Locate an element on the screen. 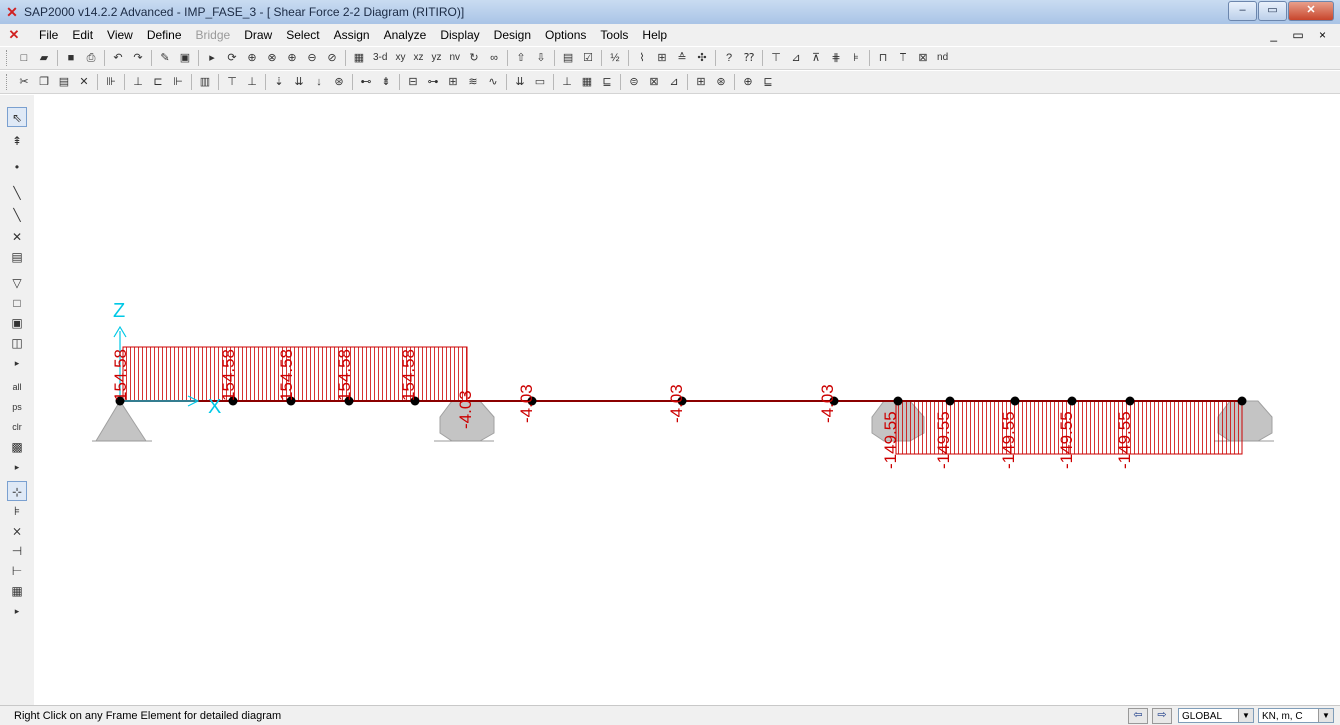  view-icon: ▦ is located at coordinates (359, 58).